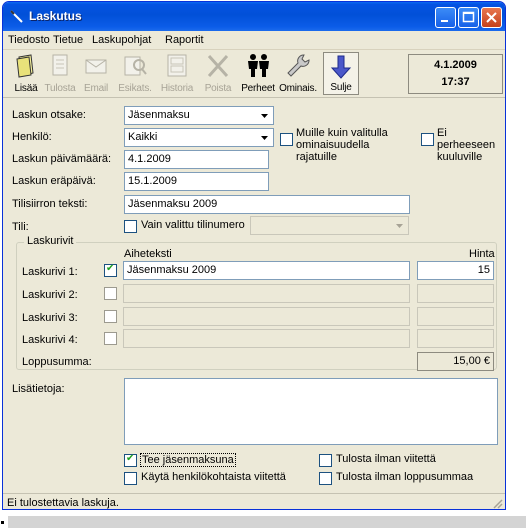 The image size is (528, 528). What do you see at coordinates (135, 66) in the screenshot?
I see `magnifier-icon` at bounding box center [135, 66].